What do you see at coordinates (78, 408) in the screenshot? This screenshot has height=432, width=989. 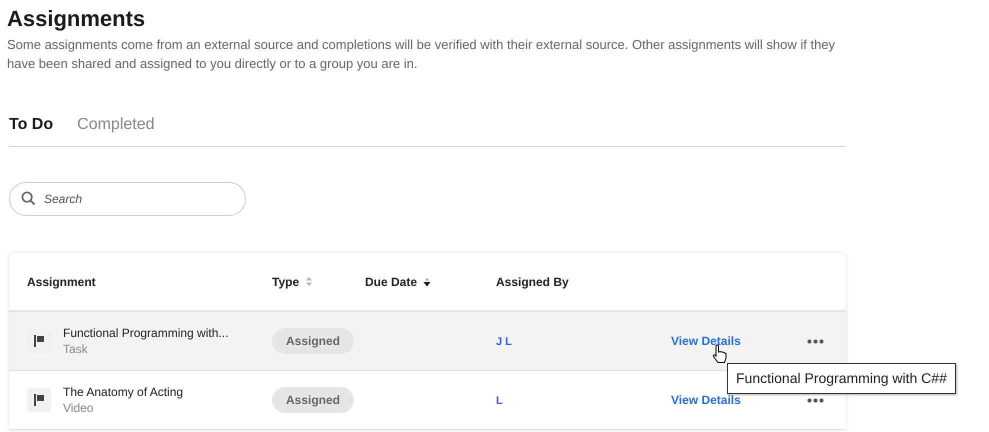 I see `assignment-type: Video` at bounding box center [78, 408].